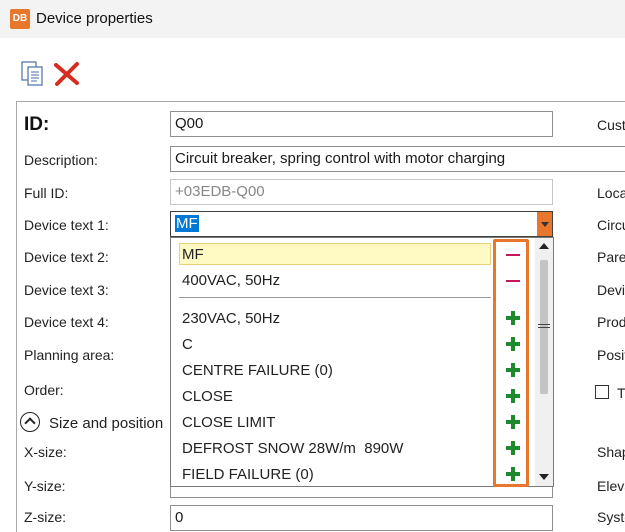  I want to click on eleva-label: Eleva, so click(611, 486).